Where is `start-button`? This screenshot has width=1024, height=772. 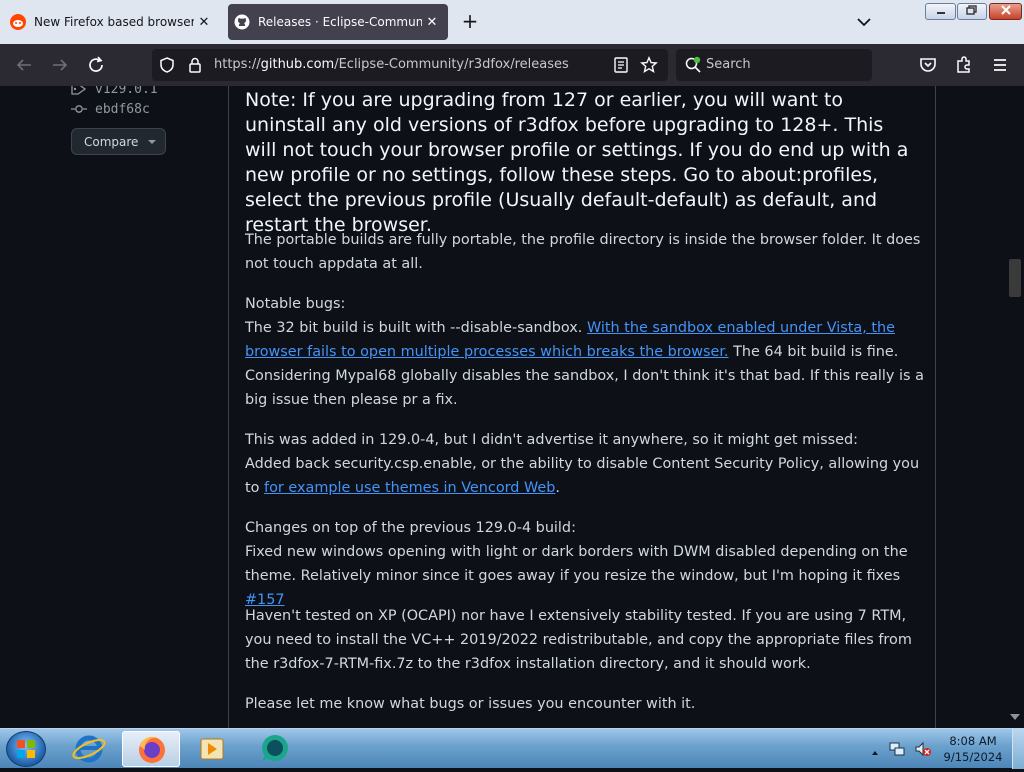
start-button is located at coordinates (26, 749).